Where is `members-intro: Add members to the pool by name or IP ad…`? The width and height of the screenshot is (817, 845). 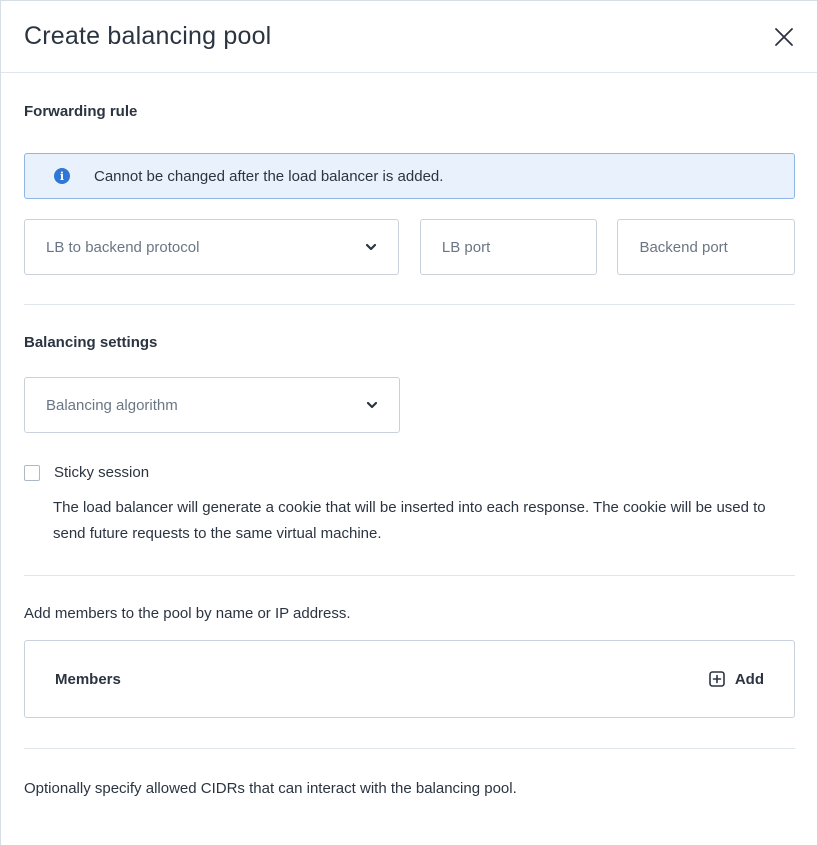 members-intro: Add members to the pool by name or IP ad… is located at coordinates (187, 613).